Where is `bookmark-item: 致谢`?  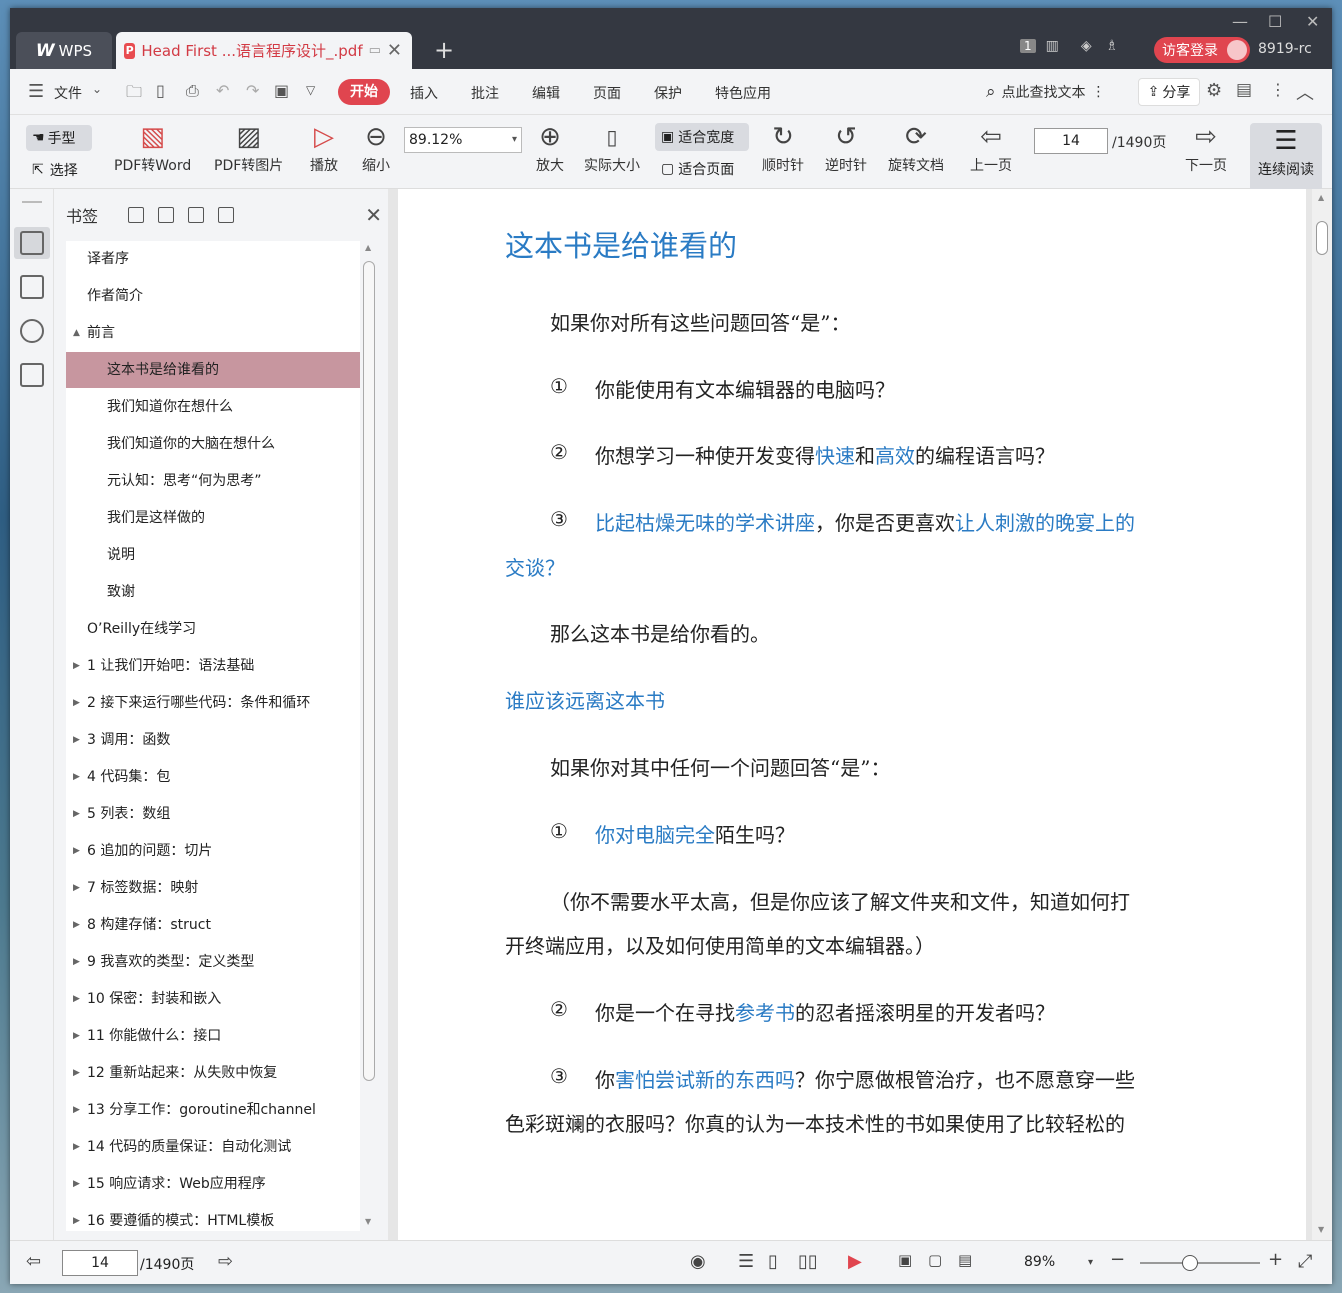 bookmark-item: 致谢 is located at coordinates (213, 592).